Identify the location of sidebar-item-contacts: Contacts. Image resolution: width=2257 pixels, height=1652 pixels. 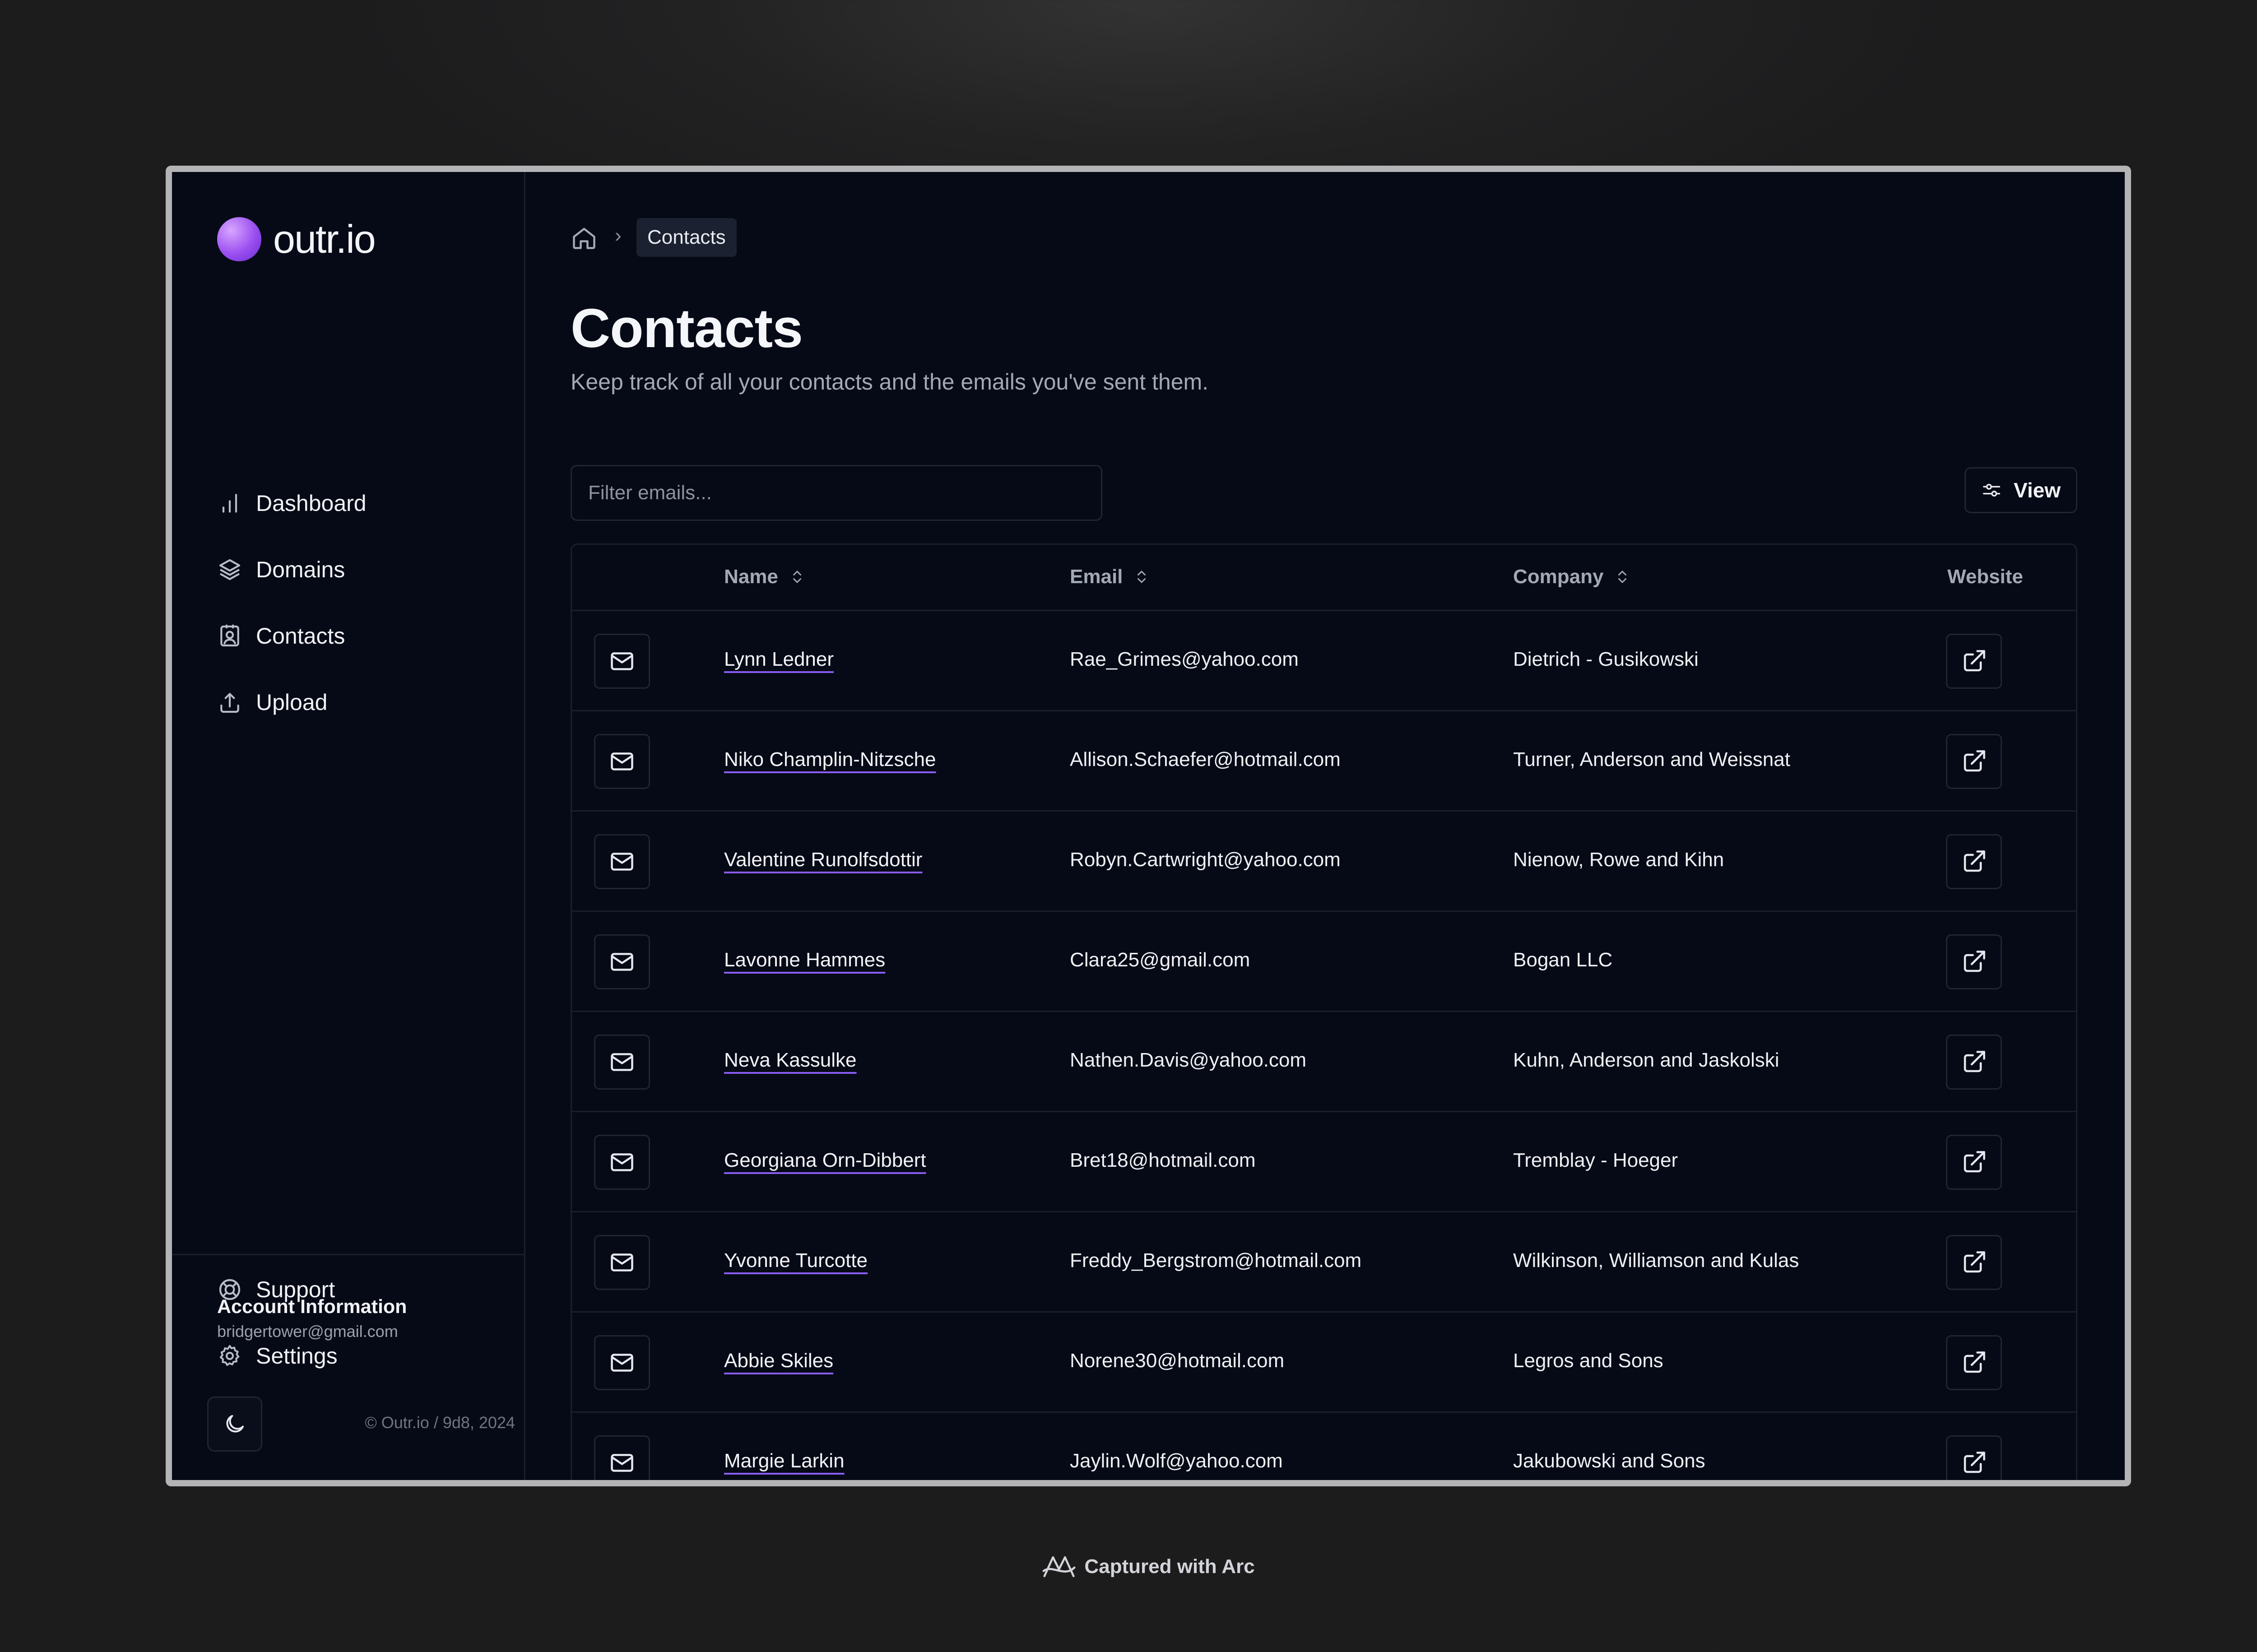
(281, 636).